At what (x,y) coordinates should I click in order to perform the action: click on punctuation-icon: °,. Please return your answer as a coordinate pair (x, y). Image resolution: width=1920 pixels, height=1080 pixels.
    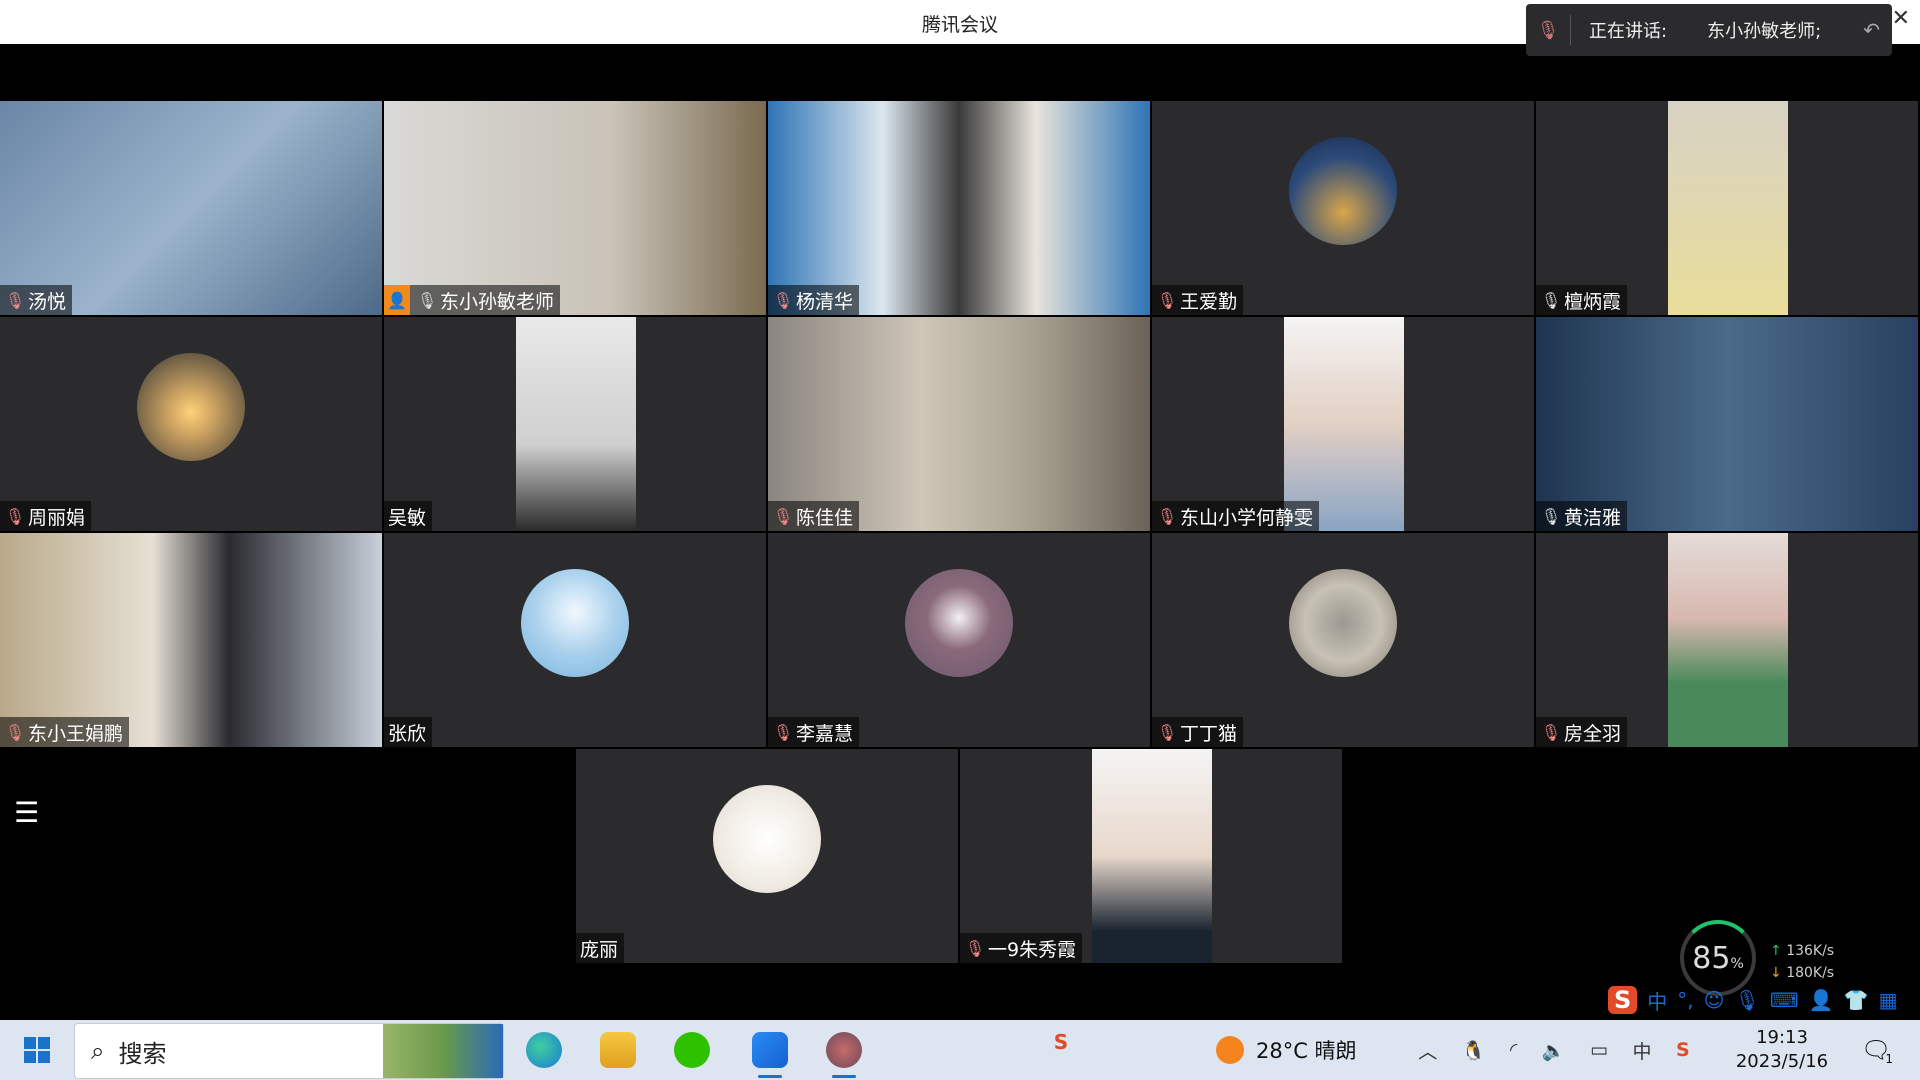
    Looking at the image, I should click on (1685, 1000).